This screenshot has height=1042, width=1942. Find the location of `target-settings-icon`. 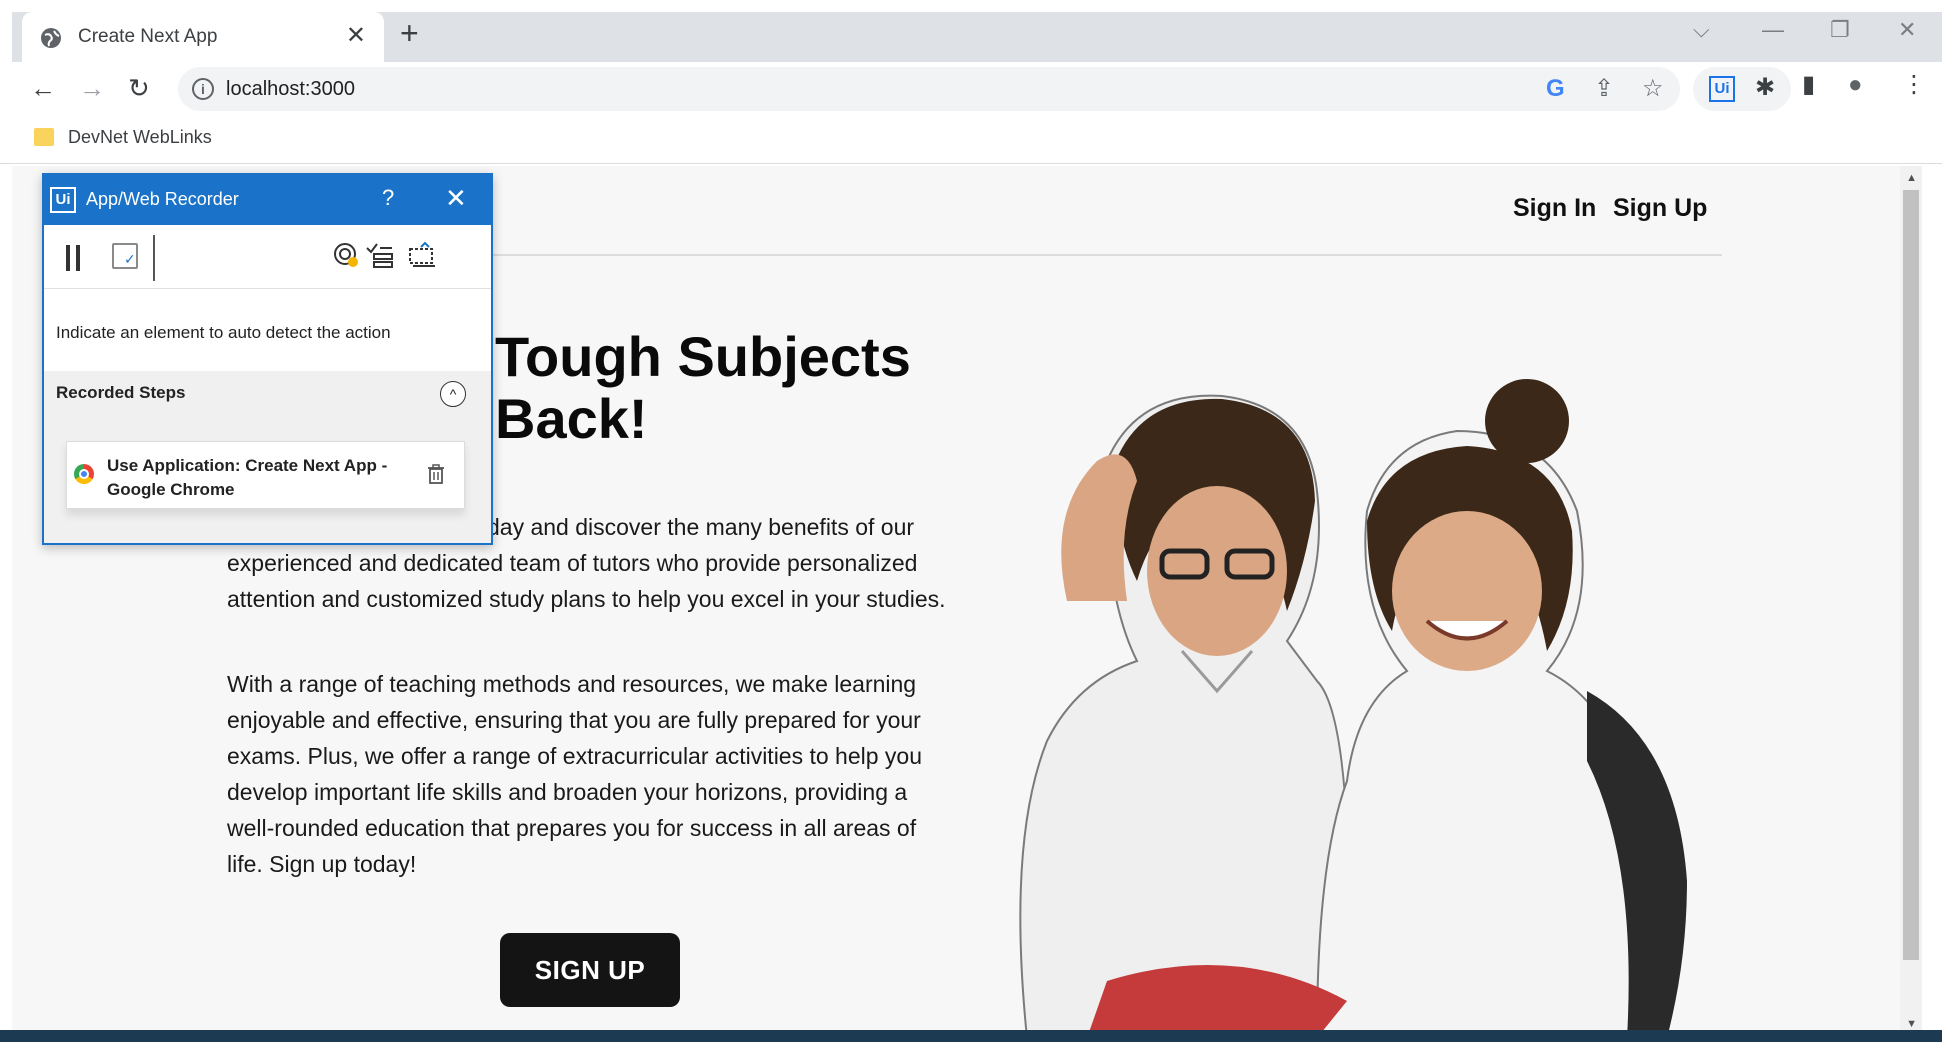

target-settings-icon is located at coordinates (346, 255).